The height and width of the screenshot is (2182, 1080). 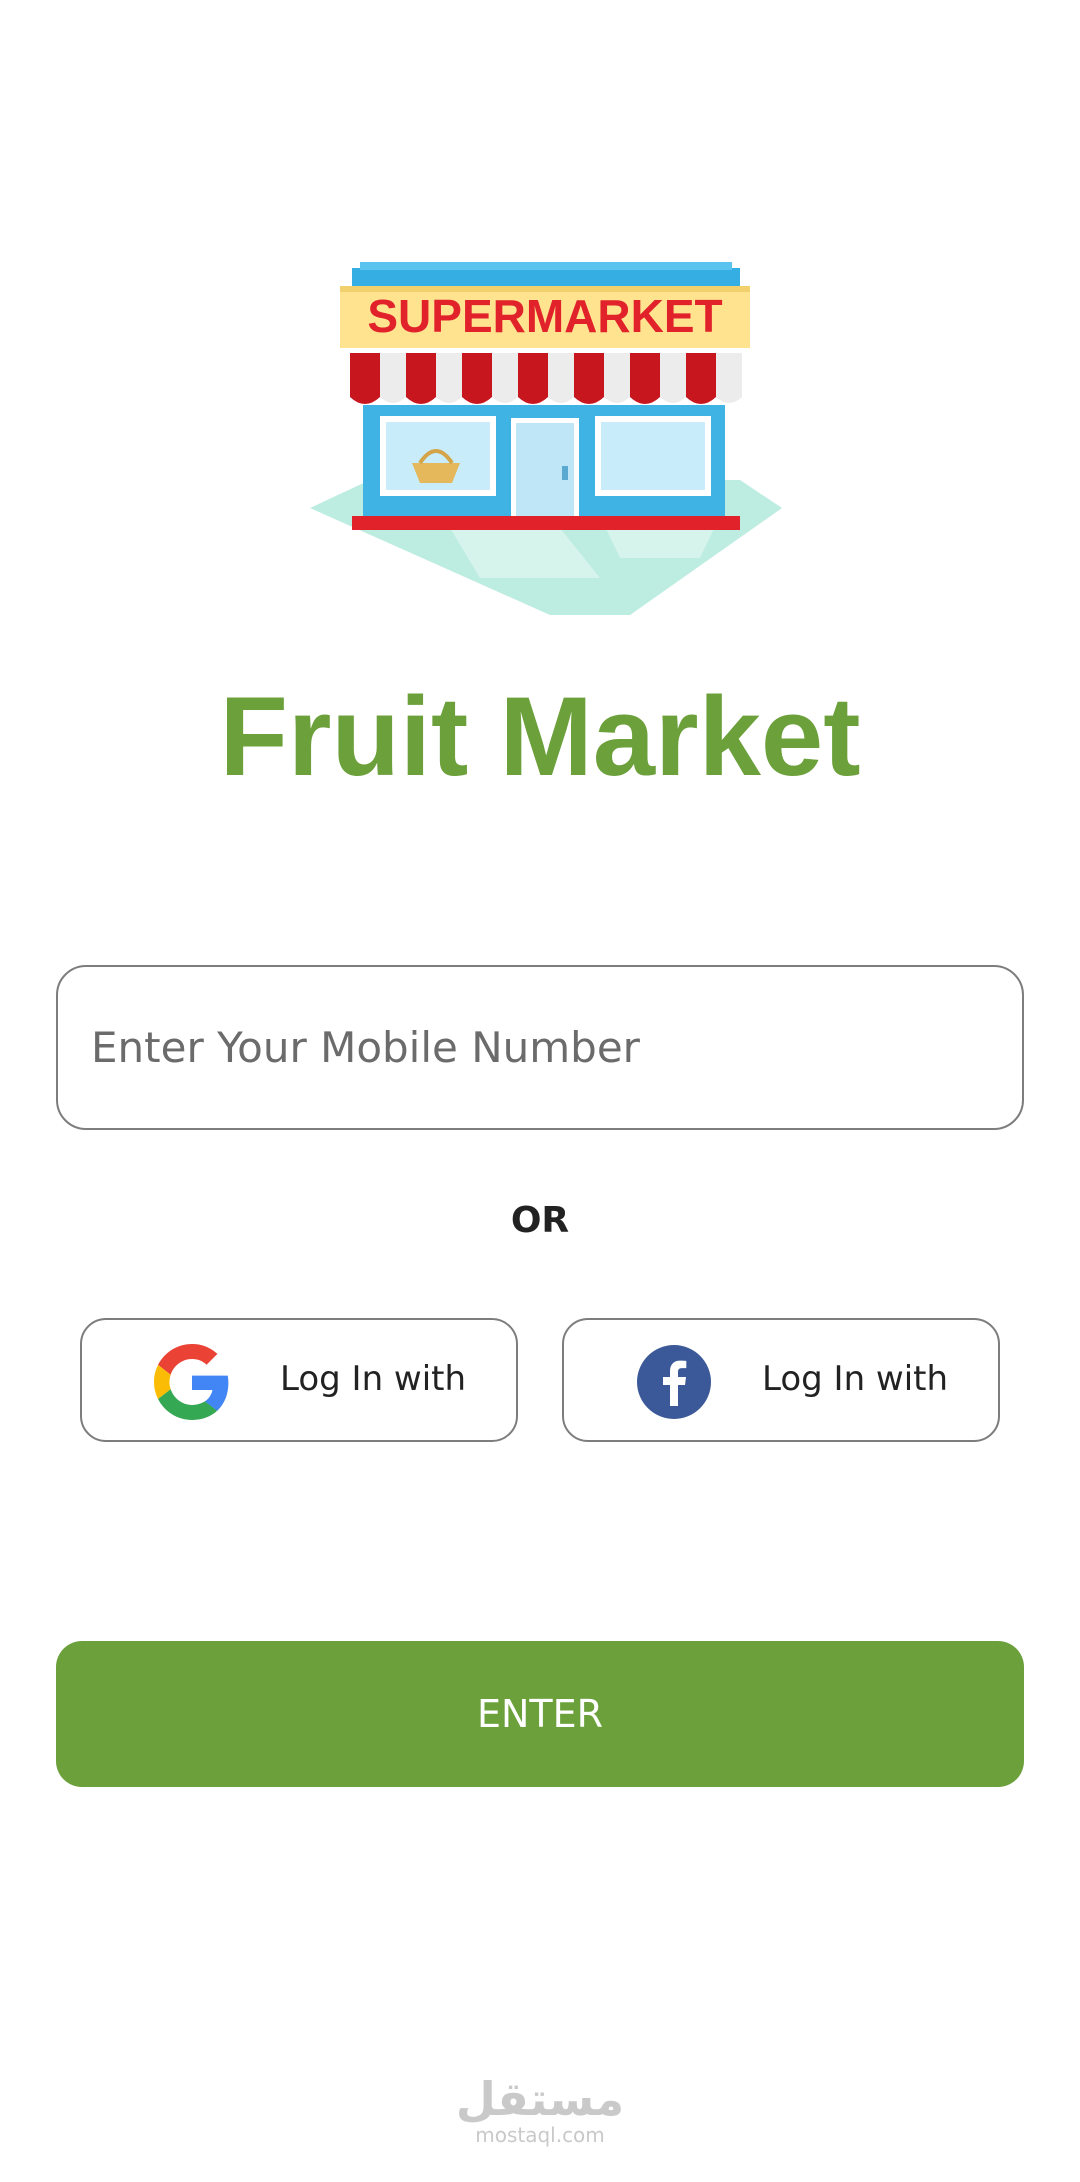 I want to click on google-icon, so click(x=192, y=1382).